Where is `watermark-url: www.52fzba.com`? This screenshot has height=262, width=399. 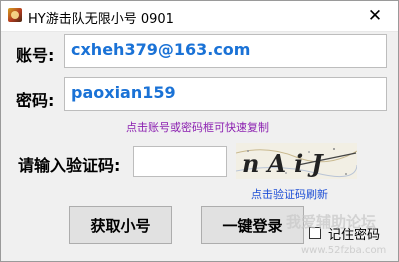 watermark-url: www.52fzba.com is located at coordinates (344, 250).